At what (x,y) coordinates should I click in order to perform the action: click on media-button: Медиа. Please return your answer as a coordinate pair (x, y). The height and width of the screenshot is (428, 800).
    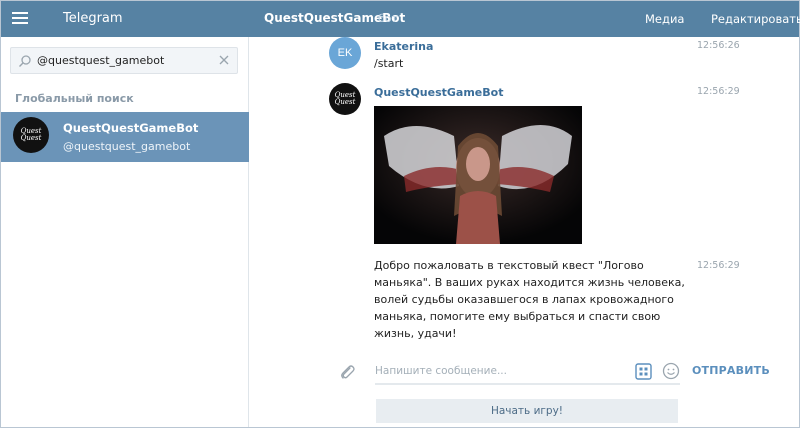
    Looking at the image, I should click on (664, 19).